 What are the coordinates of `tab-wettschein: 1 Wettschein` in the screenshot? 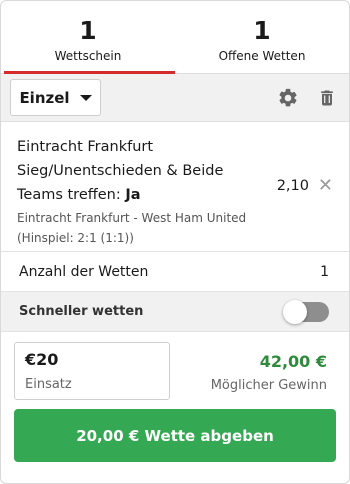 It's located at (88, 37).